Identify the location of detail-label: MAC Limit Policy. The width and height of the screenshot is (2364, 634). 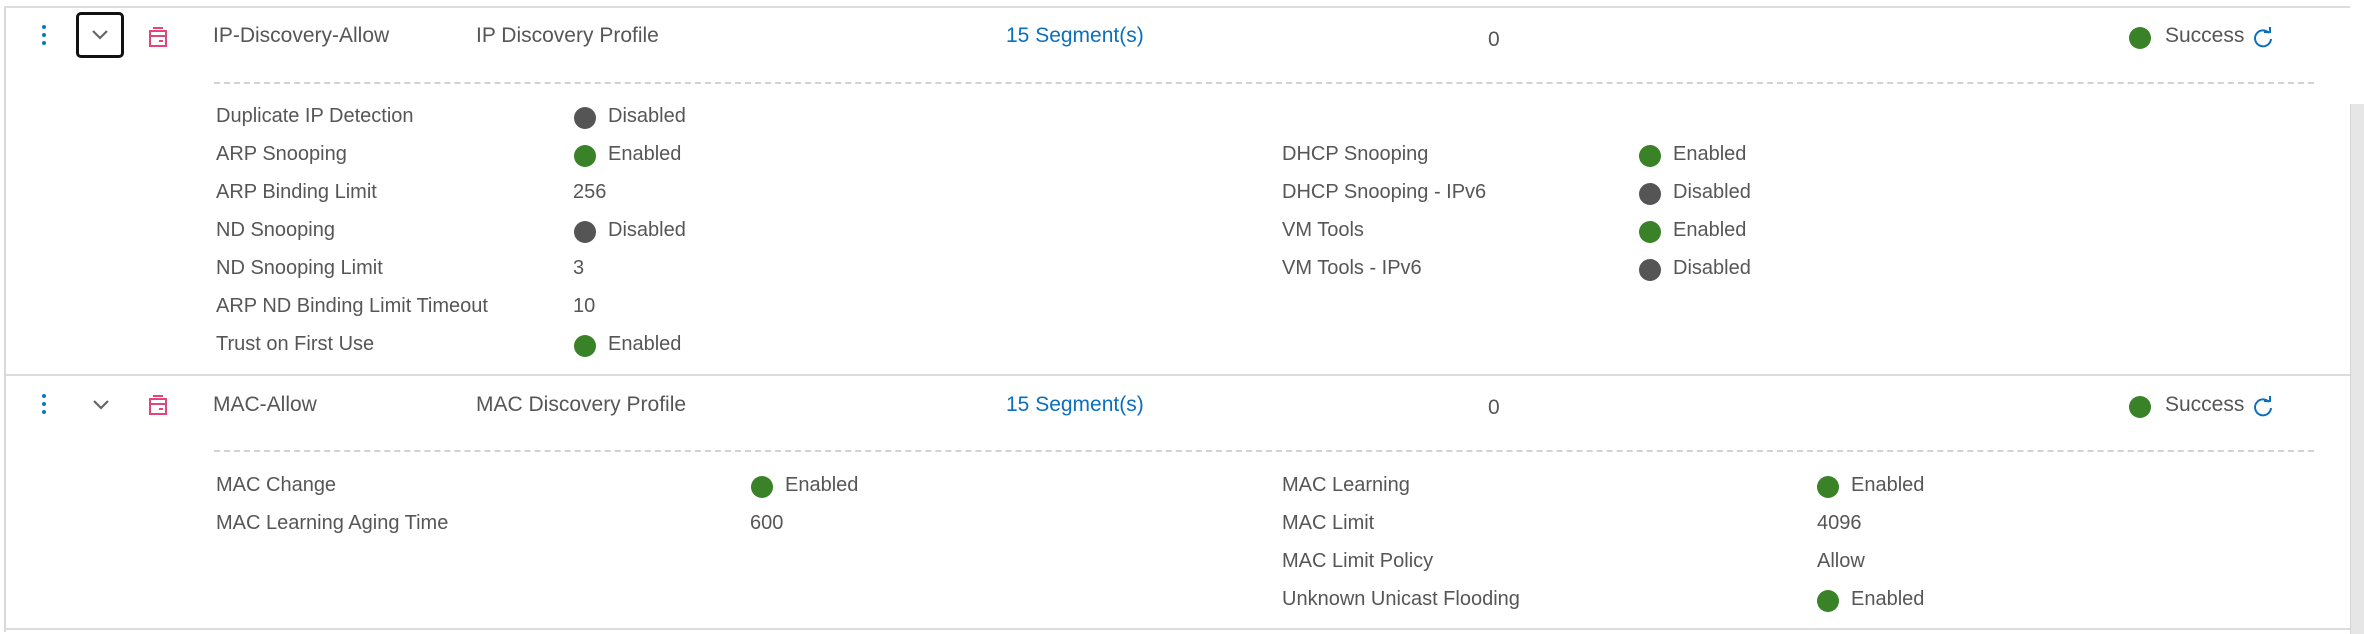
(1358, 561).